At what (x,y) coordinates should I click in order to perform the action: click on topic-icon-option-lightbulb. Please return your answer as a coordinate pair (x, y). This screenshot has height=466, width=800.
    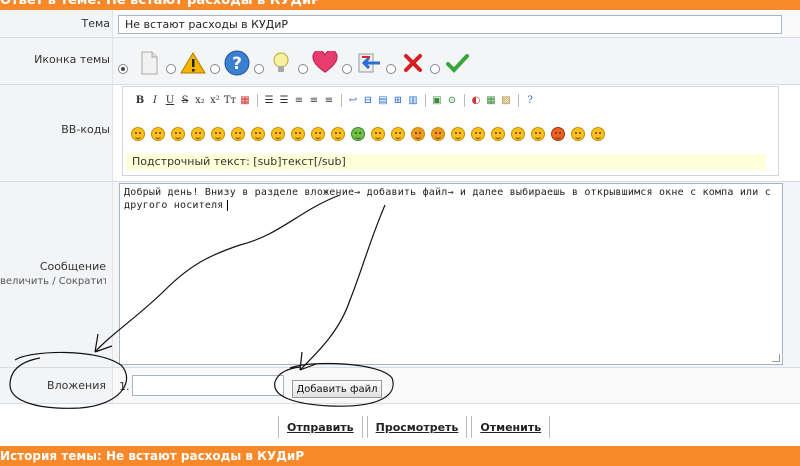
    Looking at the image, I should click on (274, 63).